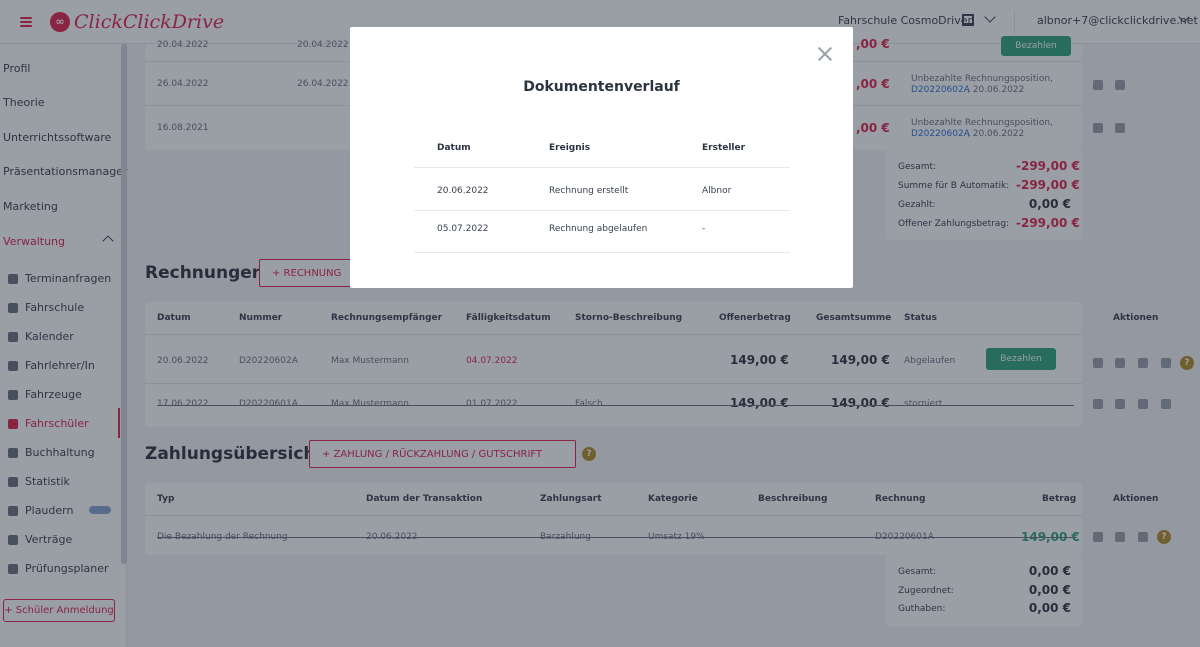 The height and width of the screenshot is (647, 1200). What do you see at coordinates (598, 229) in the screenshot?
I see `history-event: Rechnung abgelaufen` at bounding box center [598, 229].